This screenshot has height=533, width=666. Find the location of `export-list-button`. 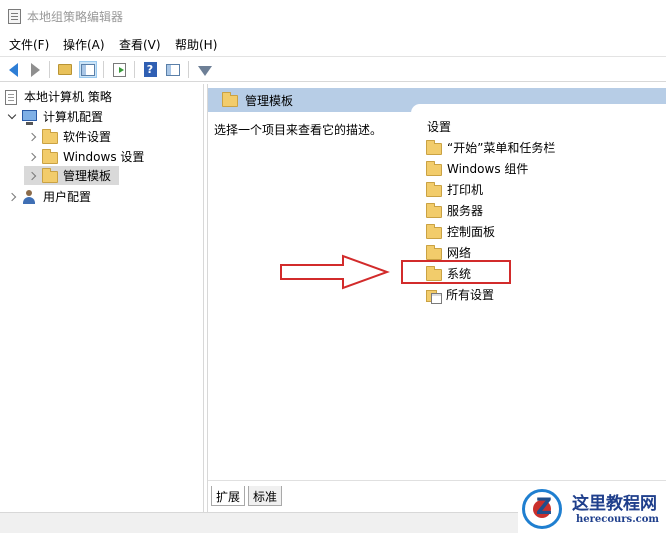

export-list-button is located at coordinates (119, 69).